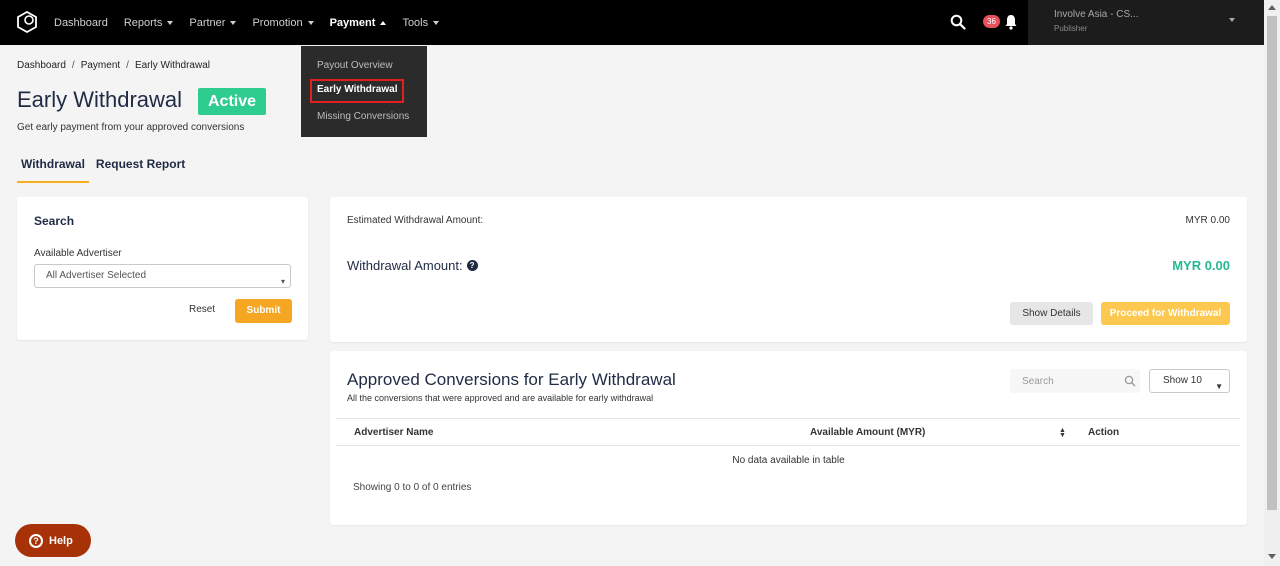 This screenshot has width=1280, height=566. Describe the element at coordinates (1146, 22) in the screenshot. I see `account-menu: Involve Asia - CS... Publisher` at that location.